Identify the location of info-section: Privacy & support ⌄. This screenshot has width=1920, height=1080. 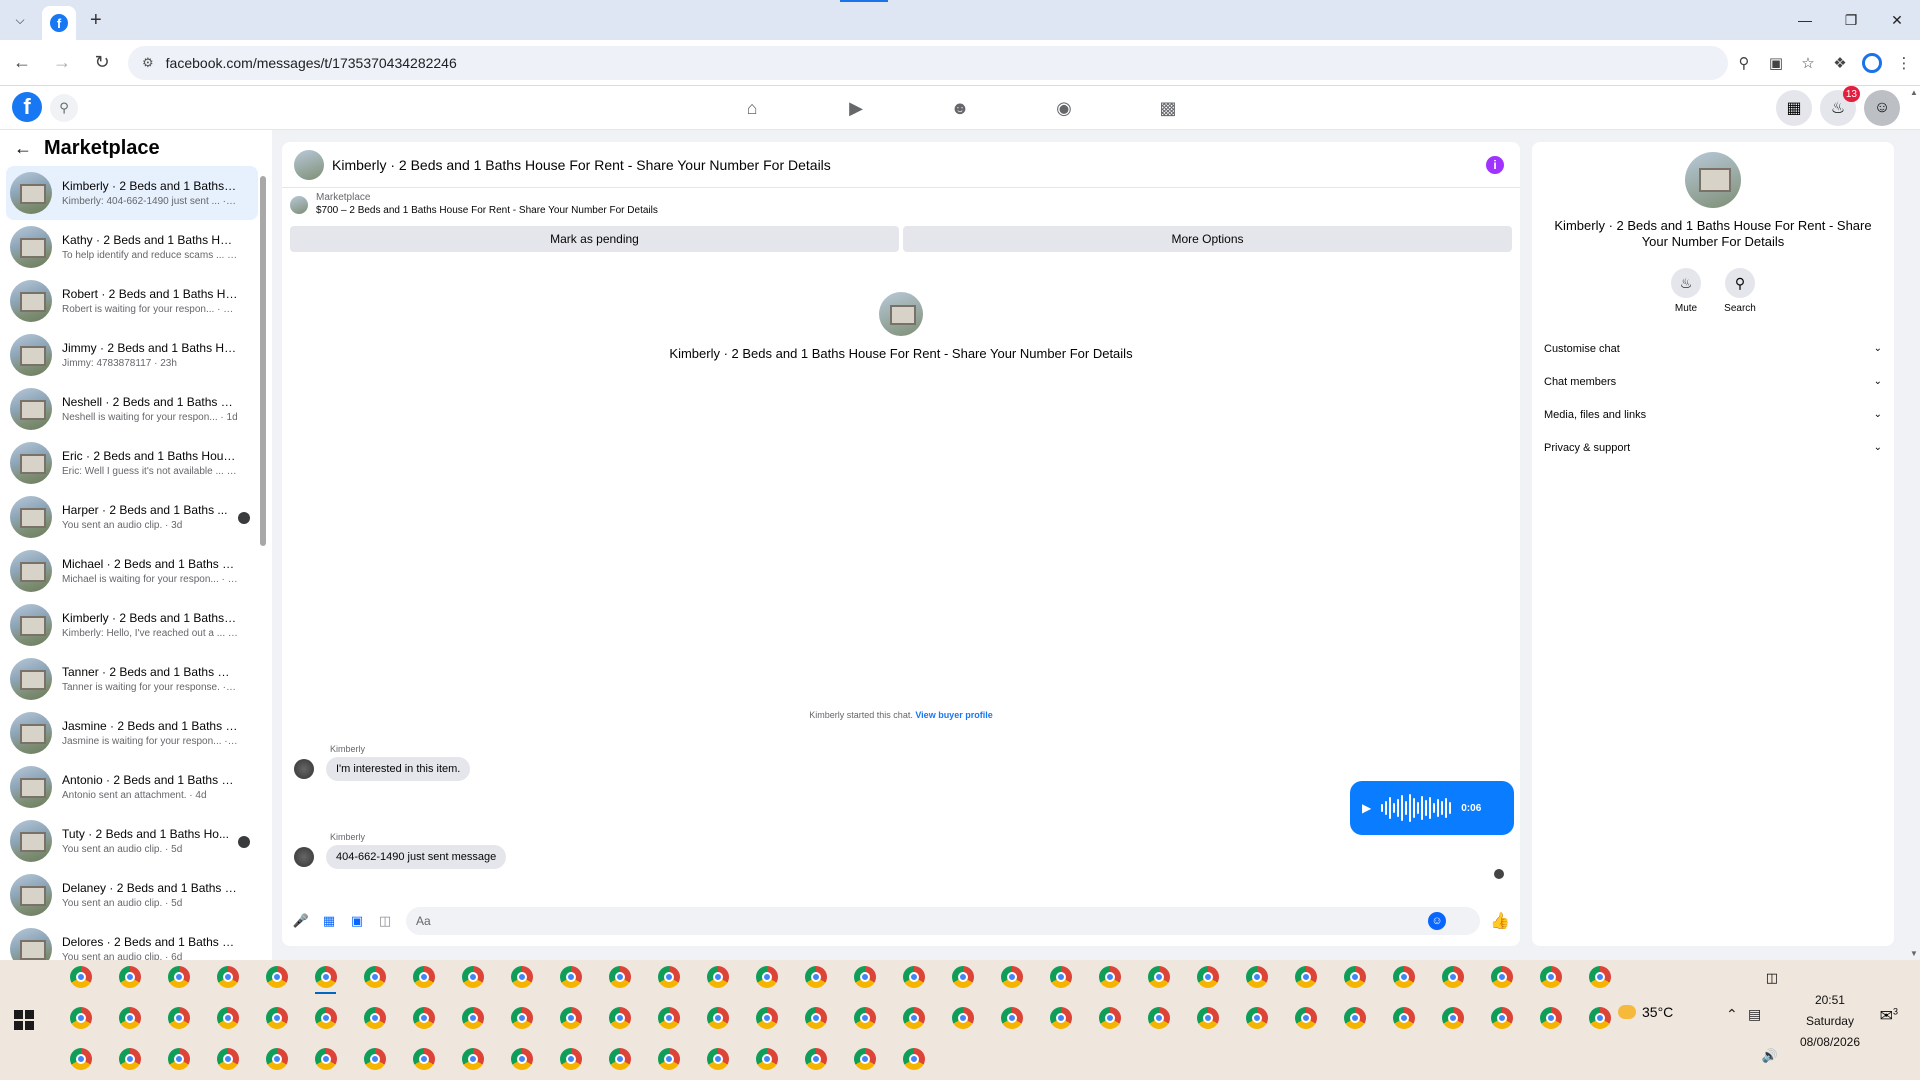
(1713, 447).